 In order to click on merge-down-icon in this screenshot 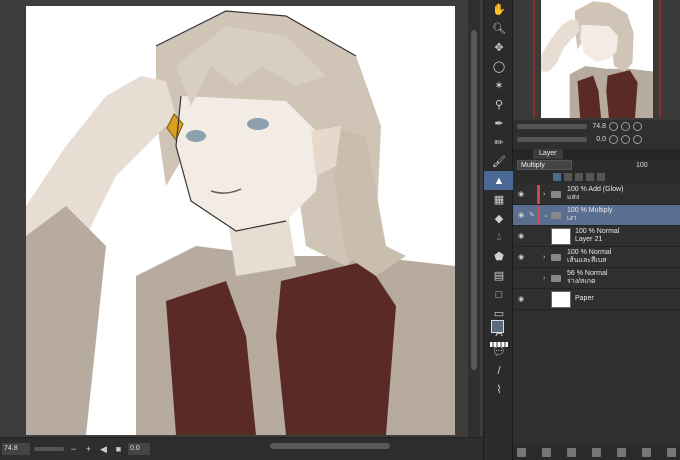, I will do `click(646, 452)`.